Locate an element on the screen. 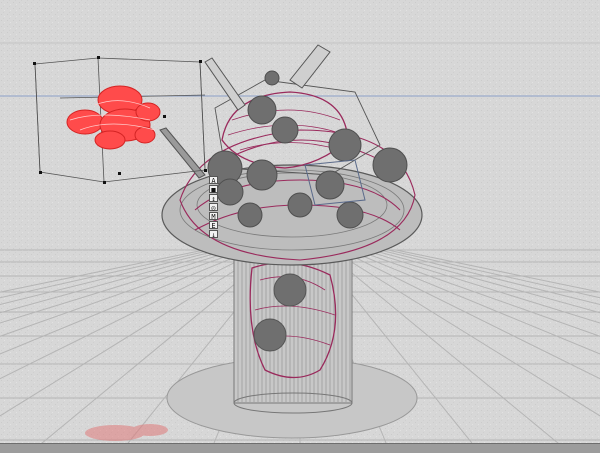 This screenshot has height=453, width=600. target-icon: ◎ is located at coordinates (213, 207).